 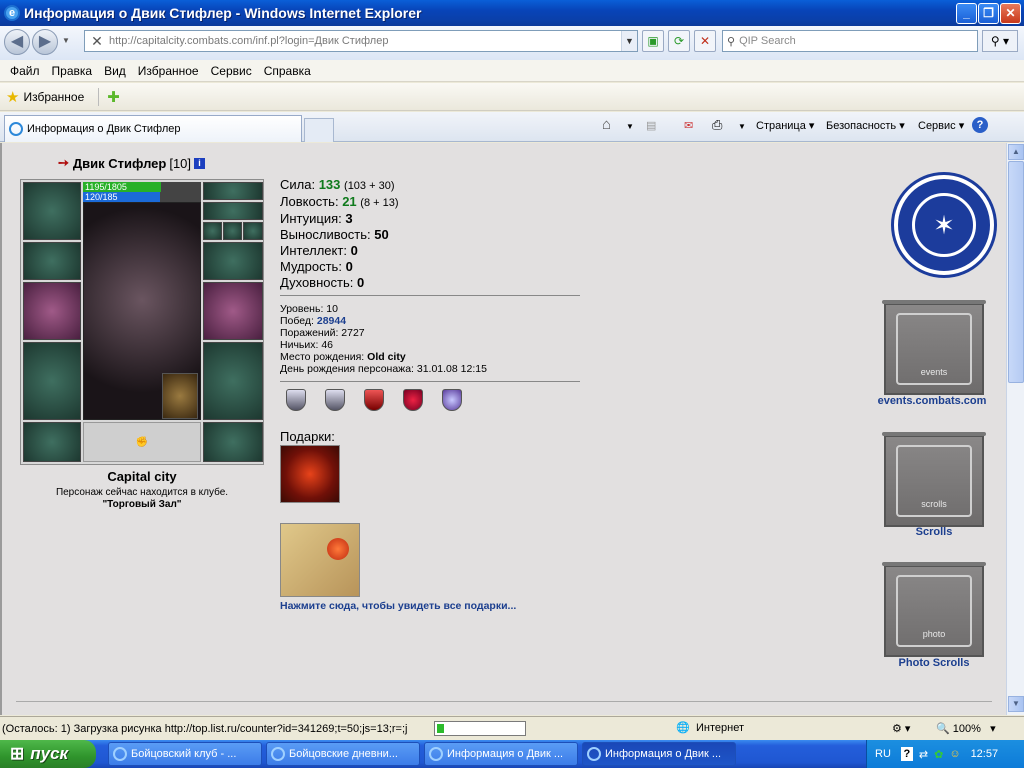 What do you see at coordinates (985, 754) in the screenshot?
I see `clock: 12:57` at bounding box center [985, 754].